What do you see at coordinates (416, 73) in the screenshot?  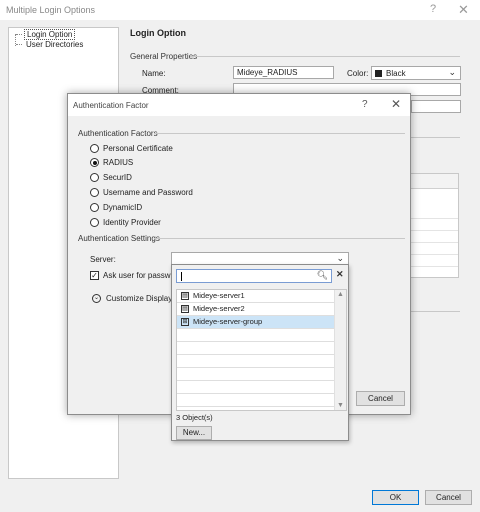 I see `color-select: Black ⌄` at bounding box center [416, 73].